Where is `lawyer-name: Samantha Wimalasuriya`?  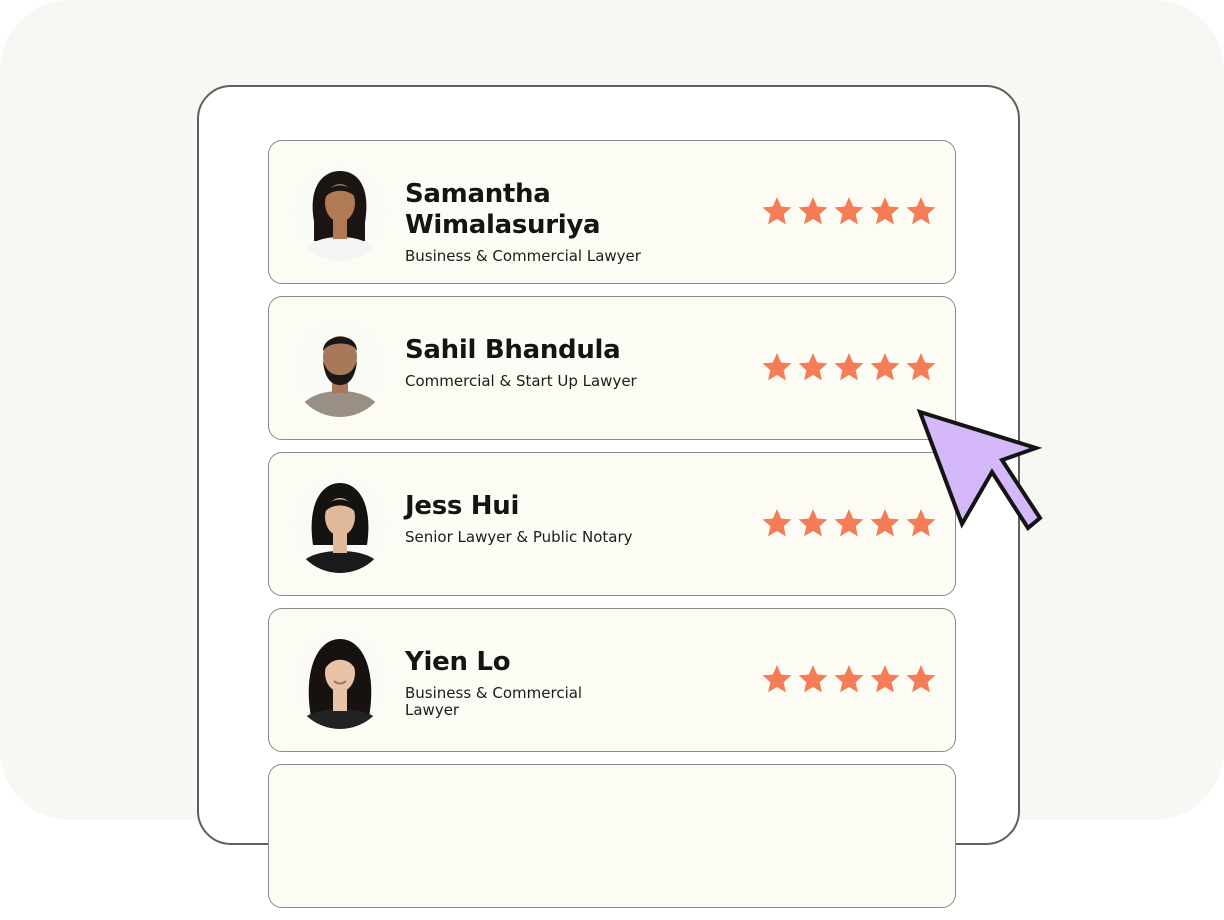 lawyer-name: Samantha Wimalasuriya is located at coordinates (503, 210).